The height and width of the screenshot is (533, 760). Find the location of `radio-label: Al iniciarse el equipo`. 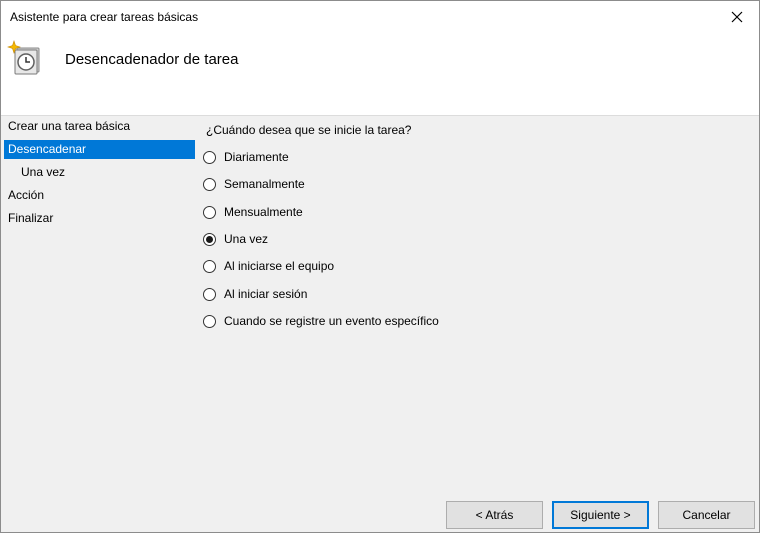

radio-label: Al iniciarse el equipo is located at coordinates (279, 266).